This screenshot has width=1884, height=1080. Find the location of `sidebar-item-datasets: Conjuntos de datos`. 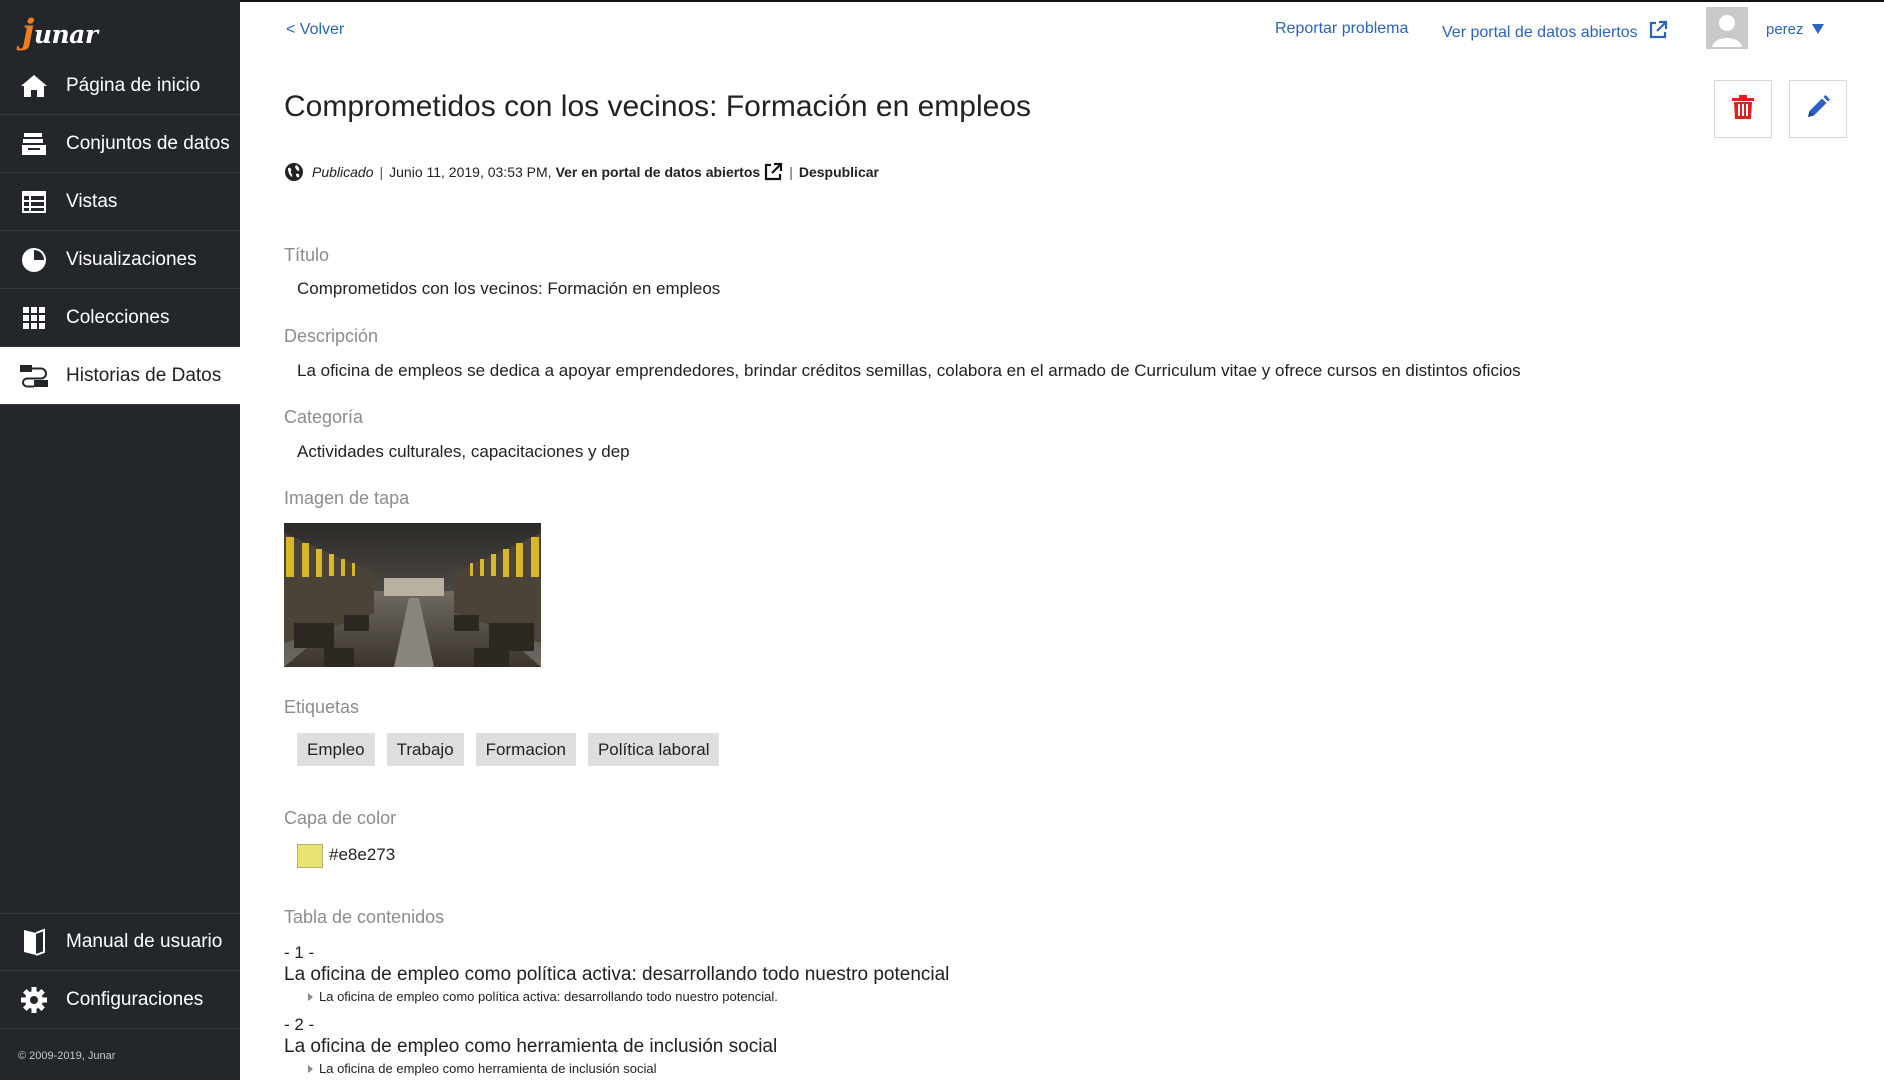

sidebar-item-datasets: Conjuntos de datos is located at coordinates (120, 144).